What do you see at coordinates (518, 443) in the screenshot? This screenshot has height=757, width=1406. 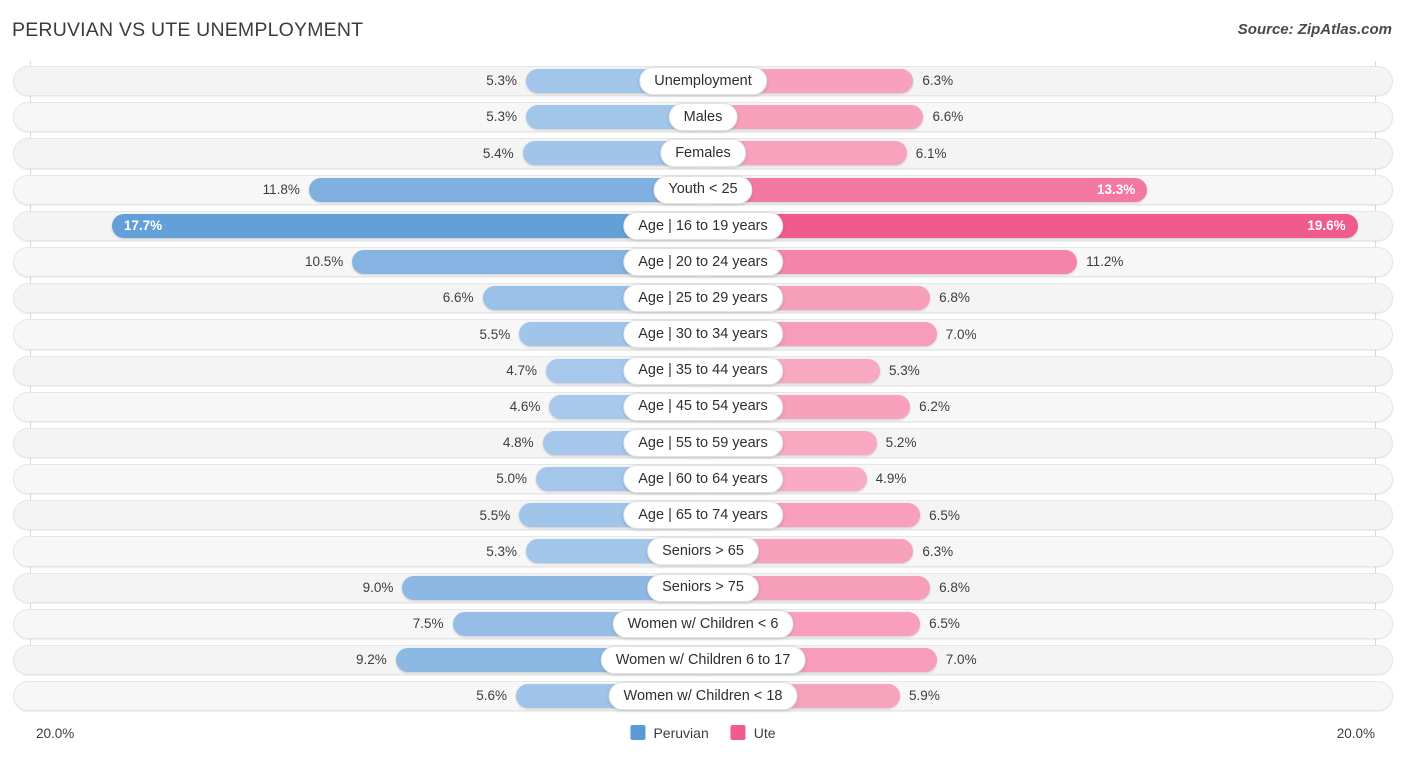 I see `bar-value-left: 4.8%` at bounding box center [518, 443].